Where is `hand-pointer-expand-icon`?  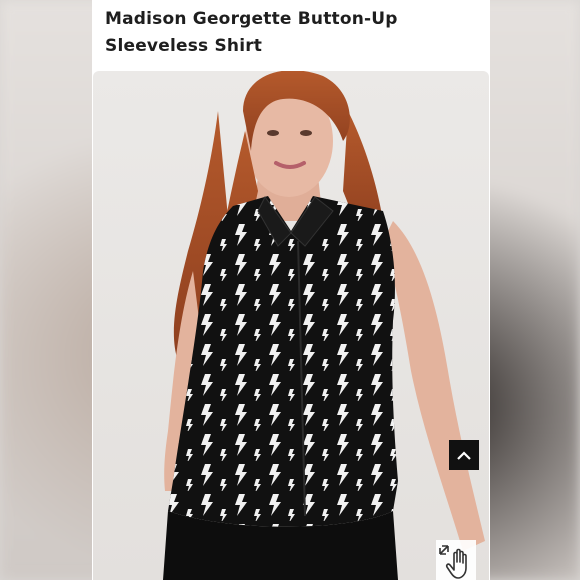 hand-pointer-expand-icon is located at coordinates (456, 562).